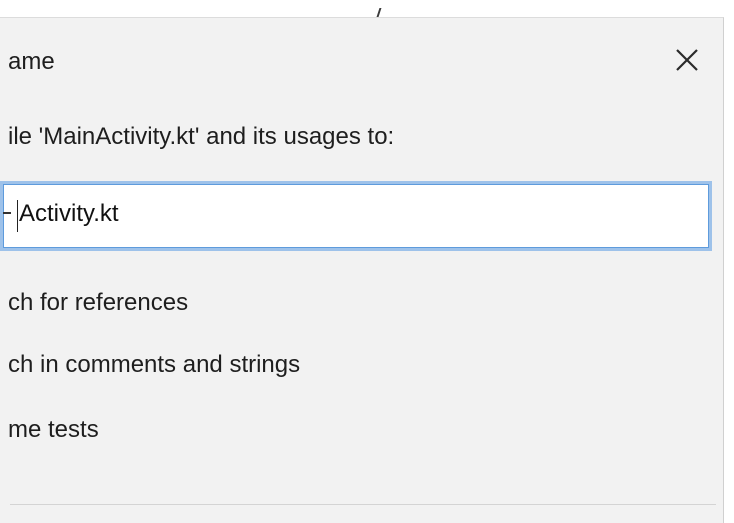  I want to click on search-comments-strings-option: ch in comments and strings, so click(154, 365).